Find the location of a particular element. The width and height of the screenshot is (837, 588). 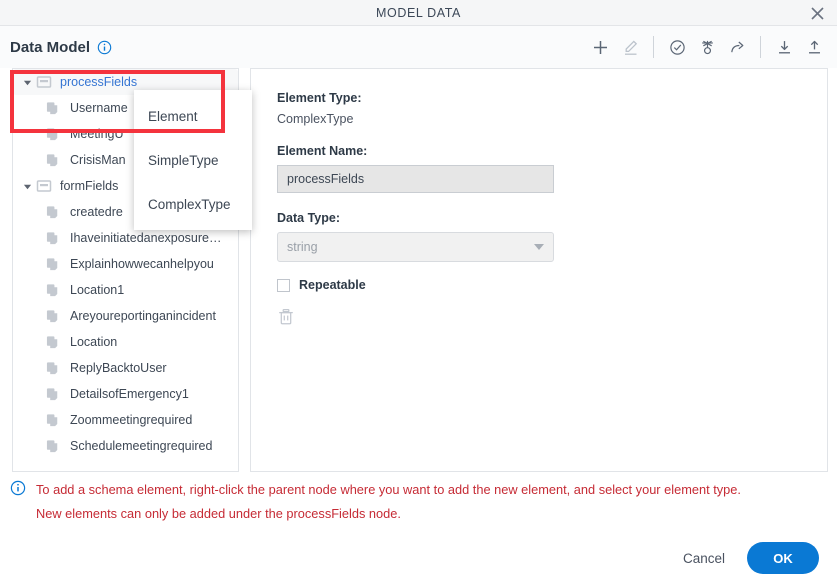

element-type-label: Element Type: is located at coordinates (319, 98).